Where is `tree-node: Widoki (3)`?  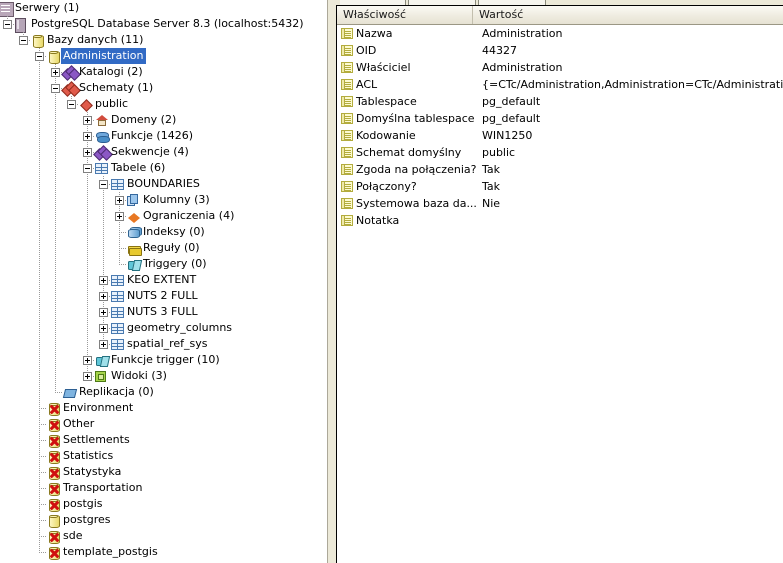 tree-node: Widoki (3) is located at coordinates (163, 376).